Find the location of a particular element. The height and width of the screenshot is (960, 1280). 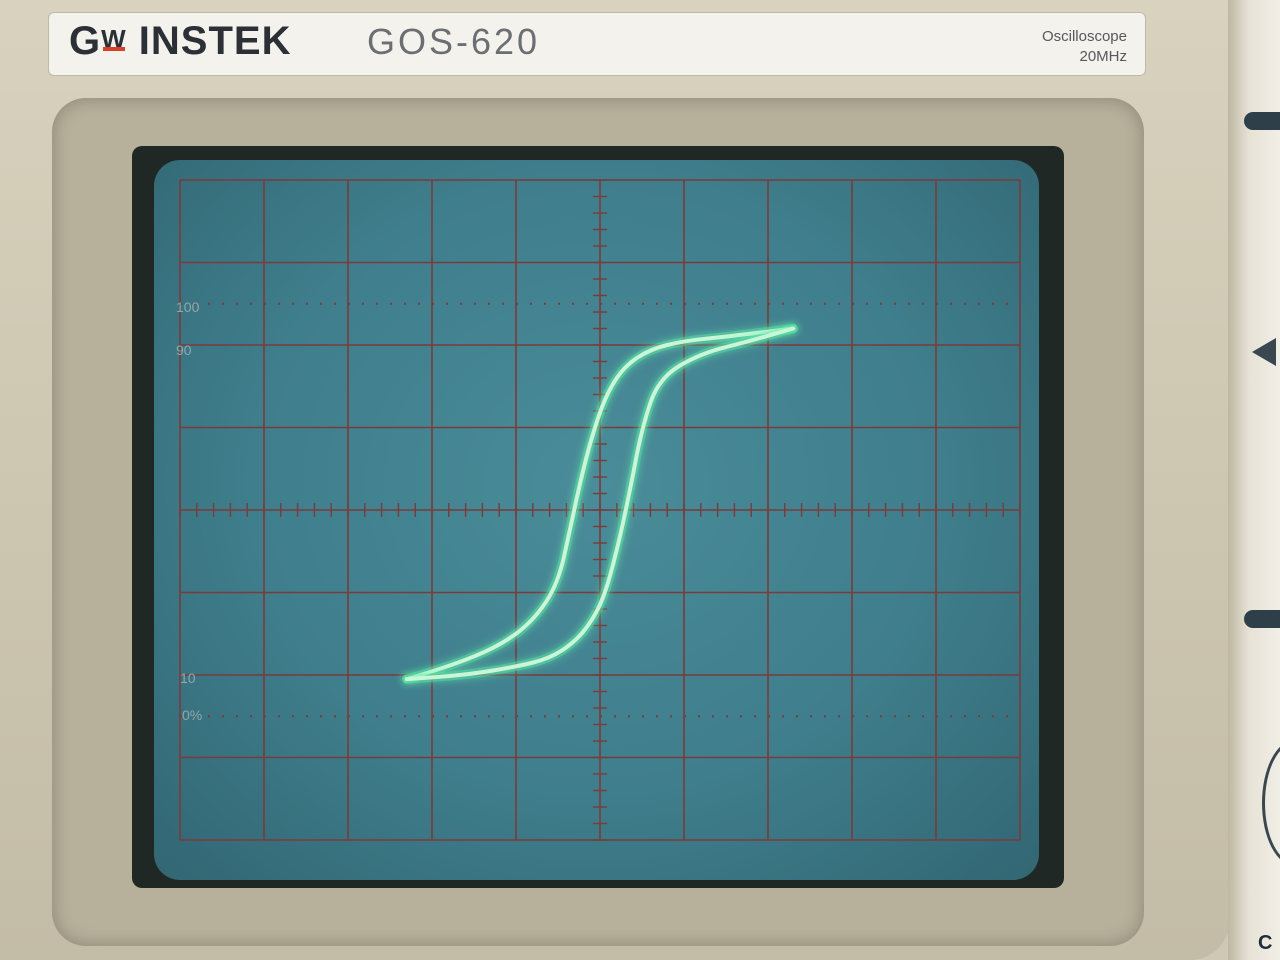

graticule-label-90: 90 is located at coordinates (184, 350).